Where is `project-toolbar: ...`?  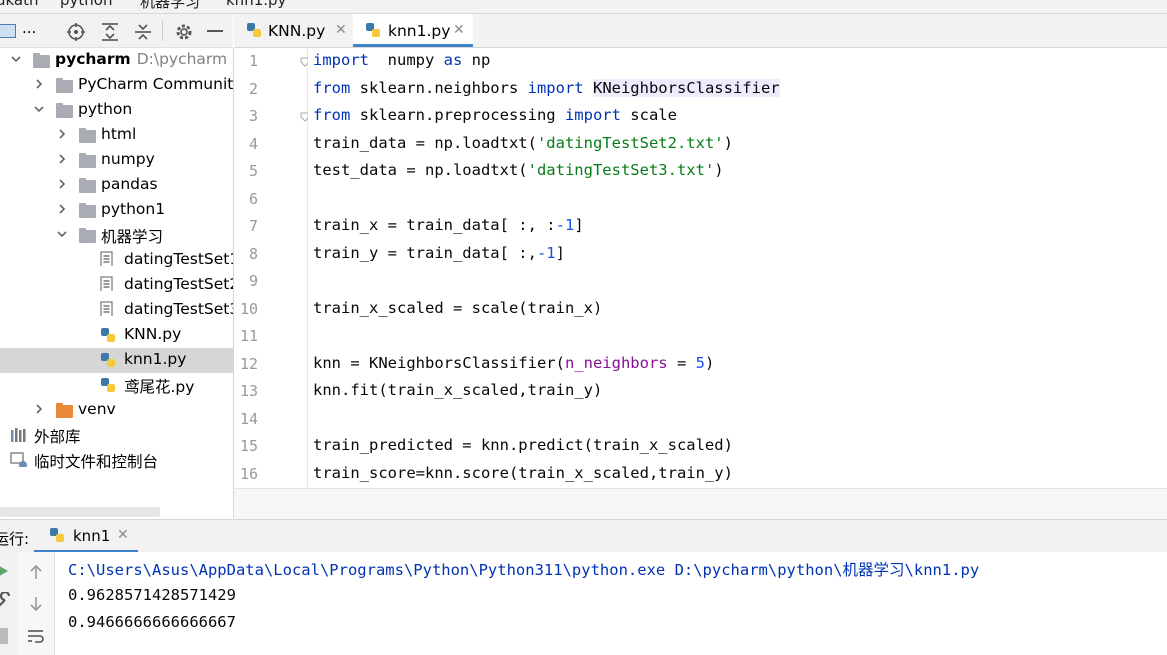
project-toolbar: ... is located at coordinates (116, 31).